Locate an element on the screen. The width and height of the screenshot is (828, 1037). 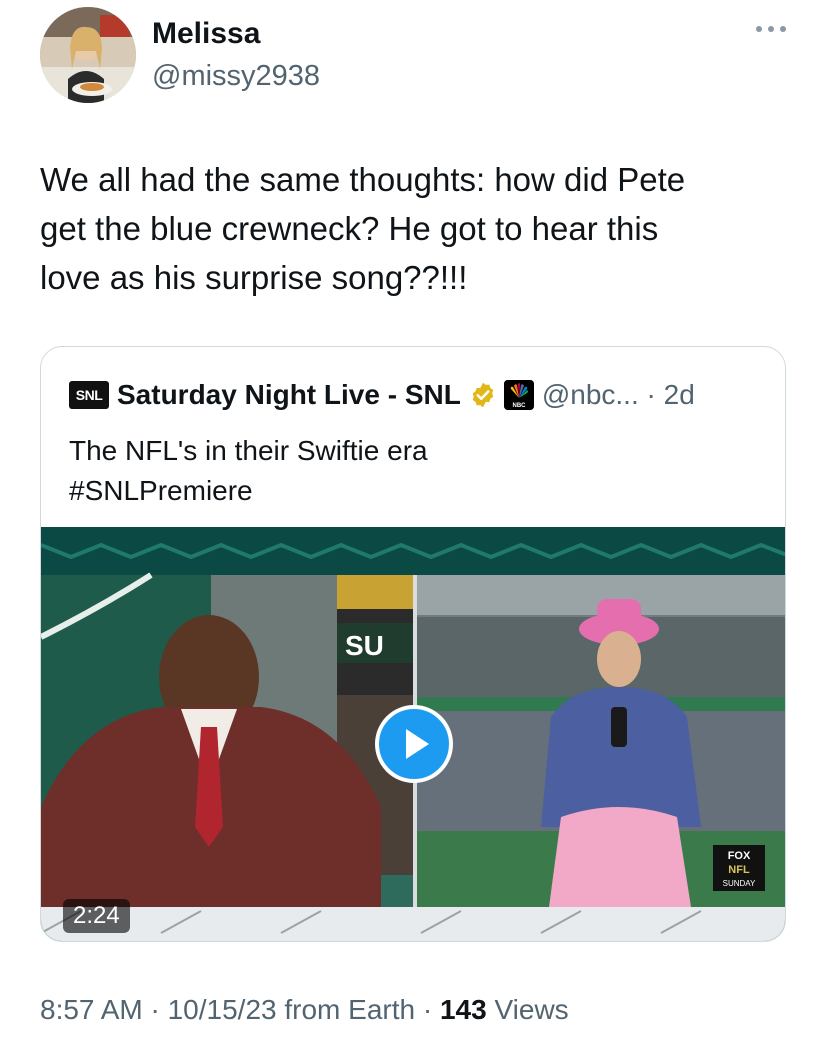
tweet-line: love as his surprise song??!!! is located at coordinates (254, 277).